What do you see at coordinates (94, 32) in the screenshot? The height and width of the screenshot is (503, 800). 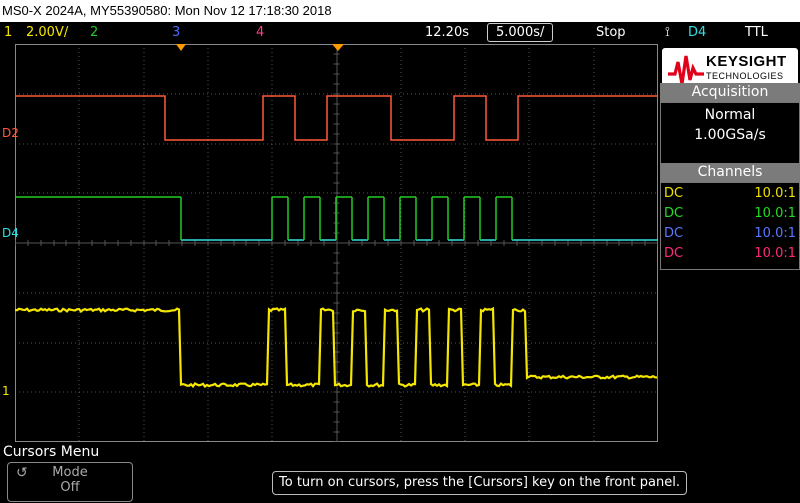 I see `channel-2-number: 2` at bounding box center [94, 32].